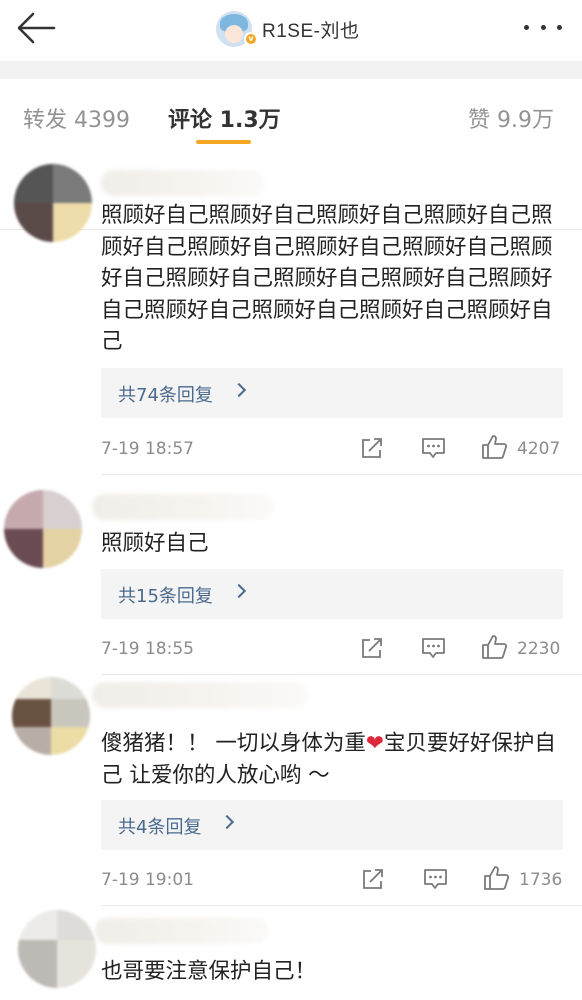  I want to click on like-count: 1736, so click(541, 880).